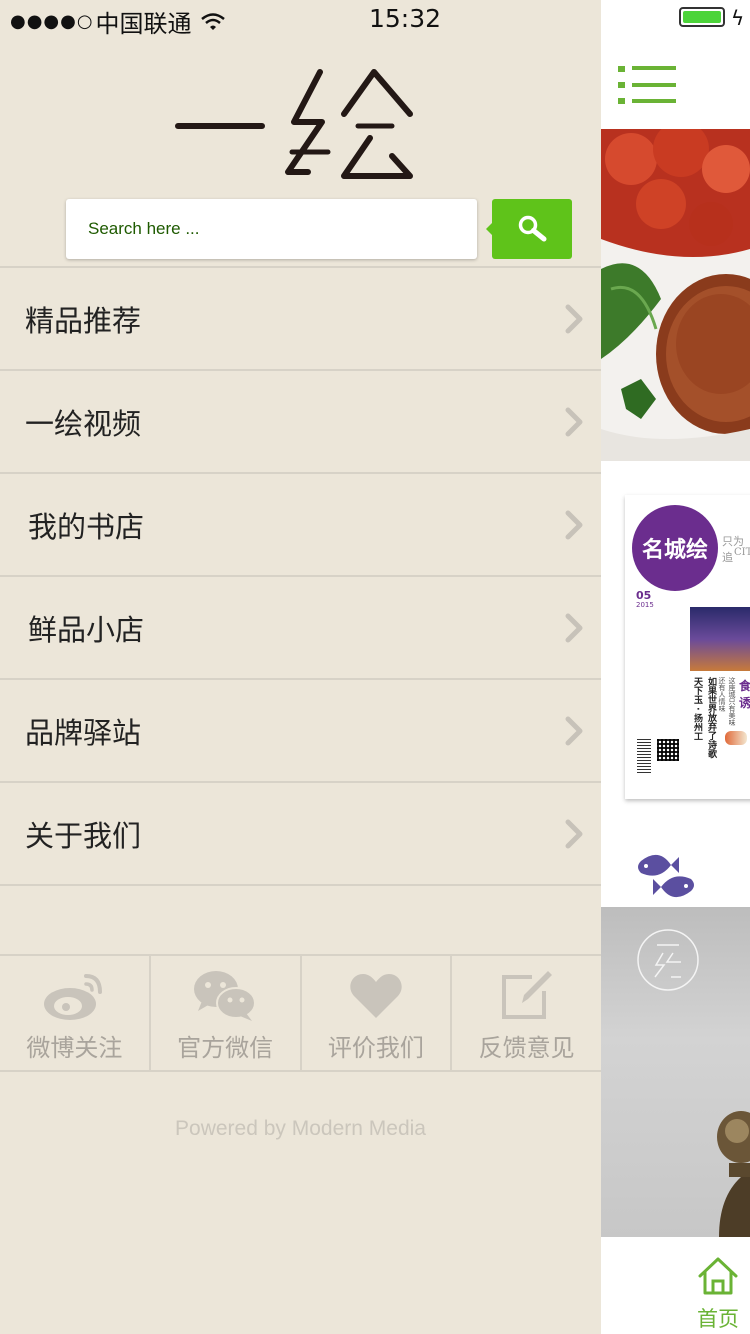  What do you see at coordinates (73, 997) in the screenshot?
I see `weibo-icon` at bounding box center [73, 997].